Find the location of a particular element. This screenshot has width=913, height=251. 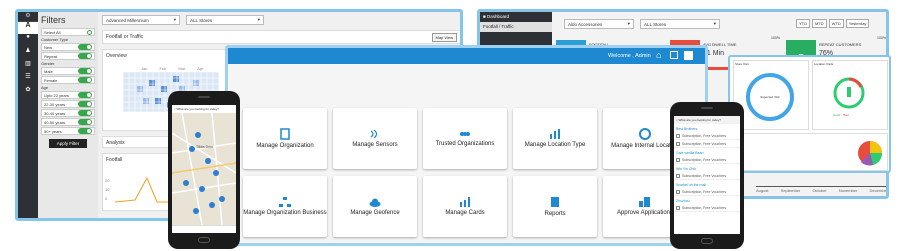

tile-manage-location-type: Manage Location Type is located at coordinates (555, 138).